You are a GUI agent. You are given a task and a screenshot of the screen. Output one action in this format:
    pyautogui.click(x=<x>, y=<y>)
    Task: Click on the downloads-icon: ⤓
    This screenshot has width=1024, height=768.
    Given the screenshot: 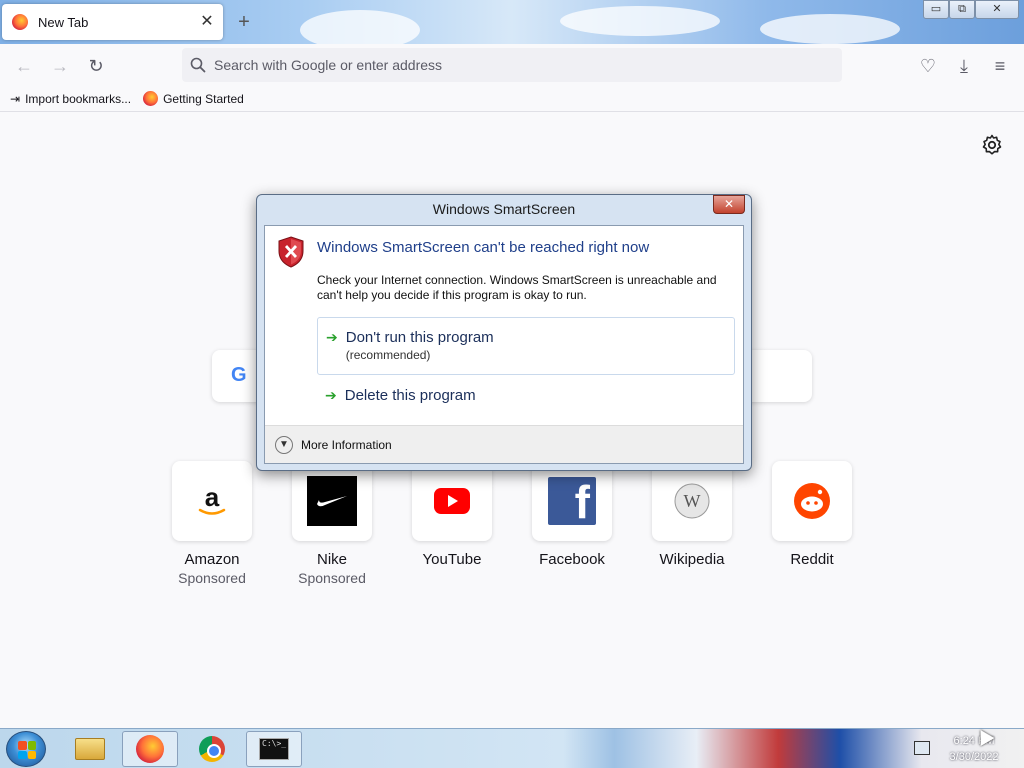 What is the action you would take?
    pyautogui.click(x=964, y=66)
    